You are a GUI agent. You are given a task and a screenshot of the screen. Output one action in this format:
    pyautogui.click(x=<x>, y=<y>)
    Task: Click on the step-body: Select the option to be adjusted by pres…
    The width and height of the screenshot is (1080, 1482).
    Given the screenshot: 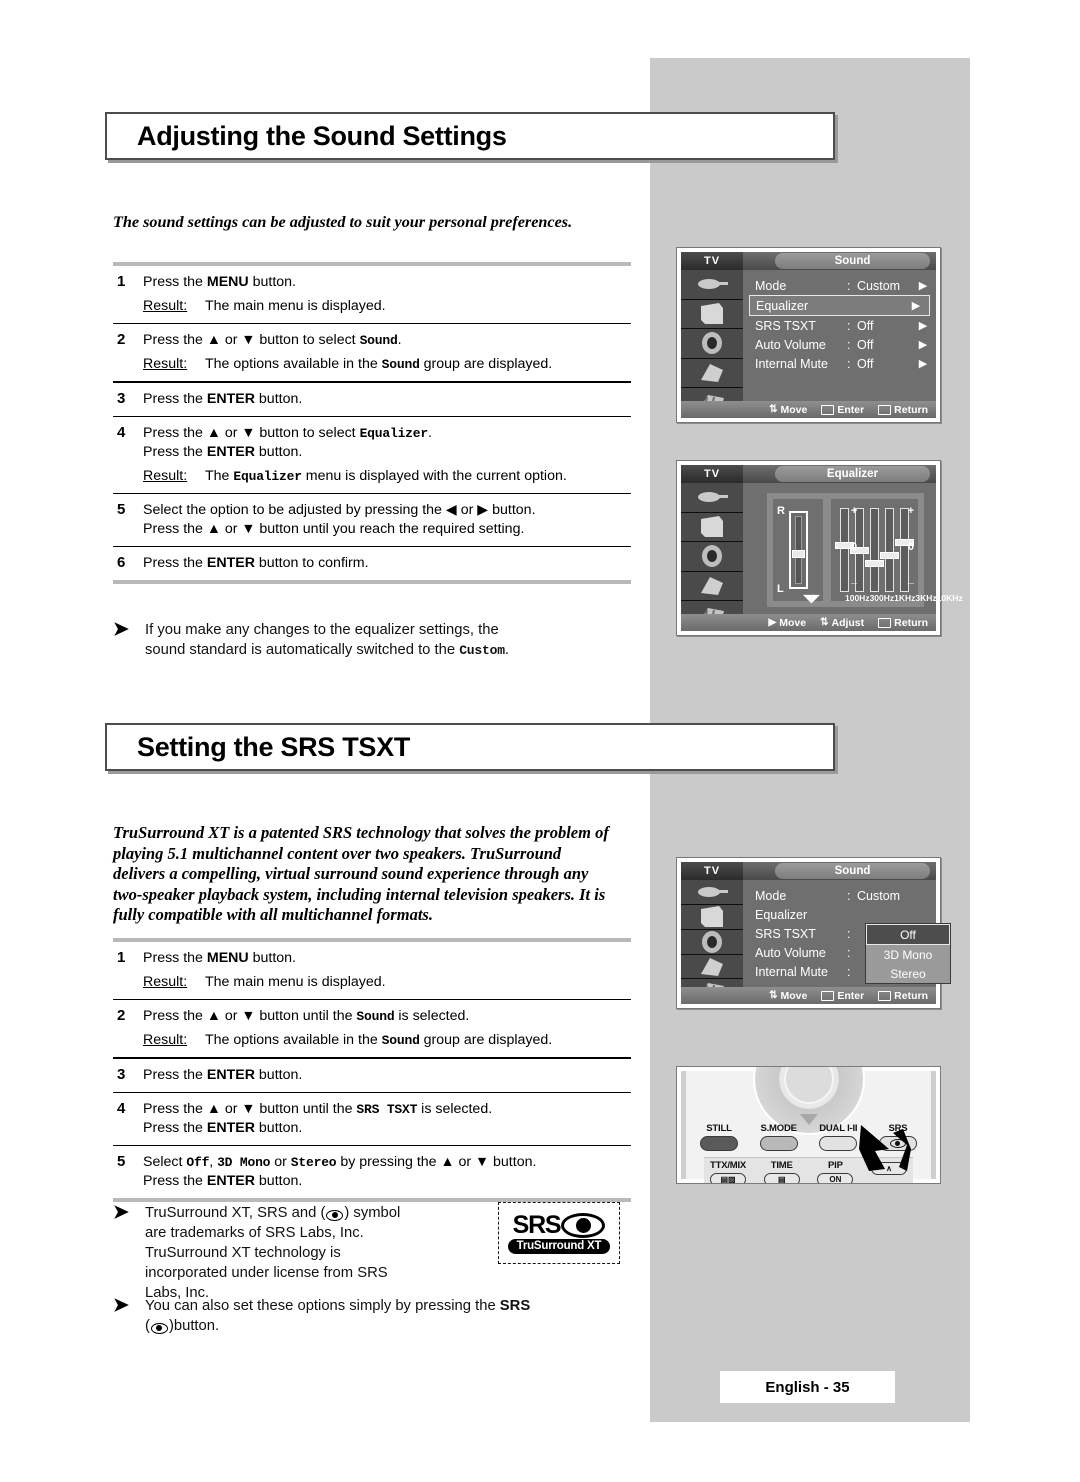 What is the action you would take?
    pyautogui.click(x=387, y=520)
    